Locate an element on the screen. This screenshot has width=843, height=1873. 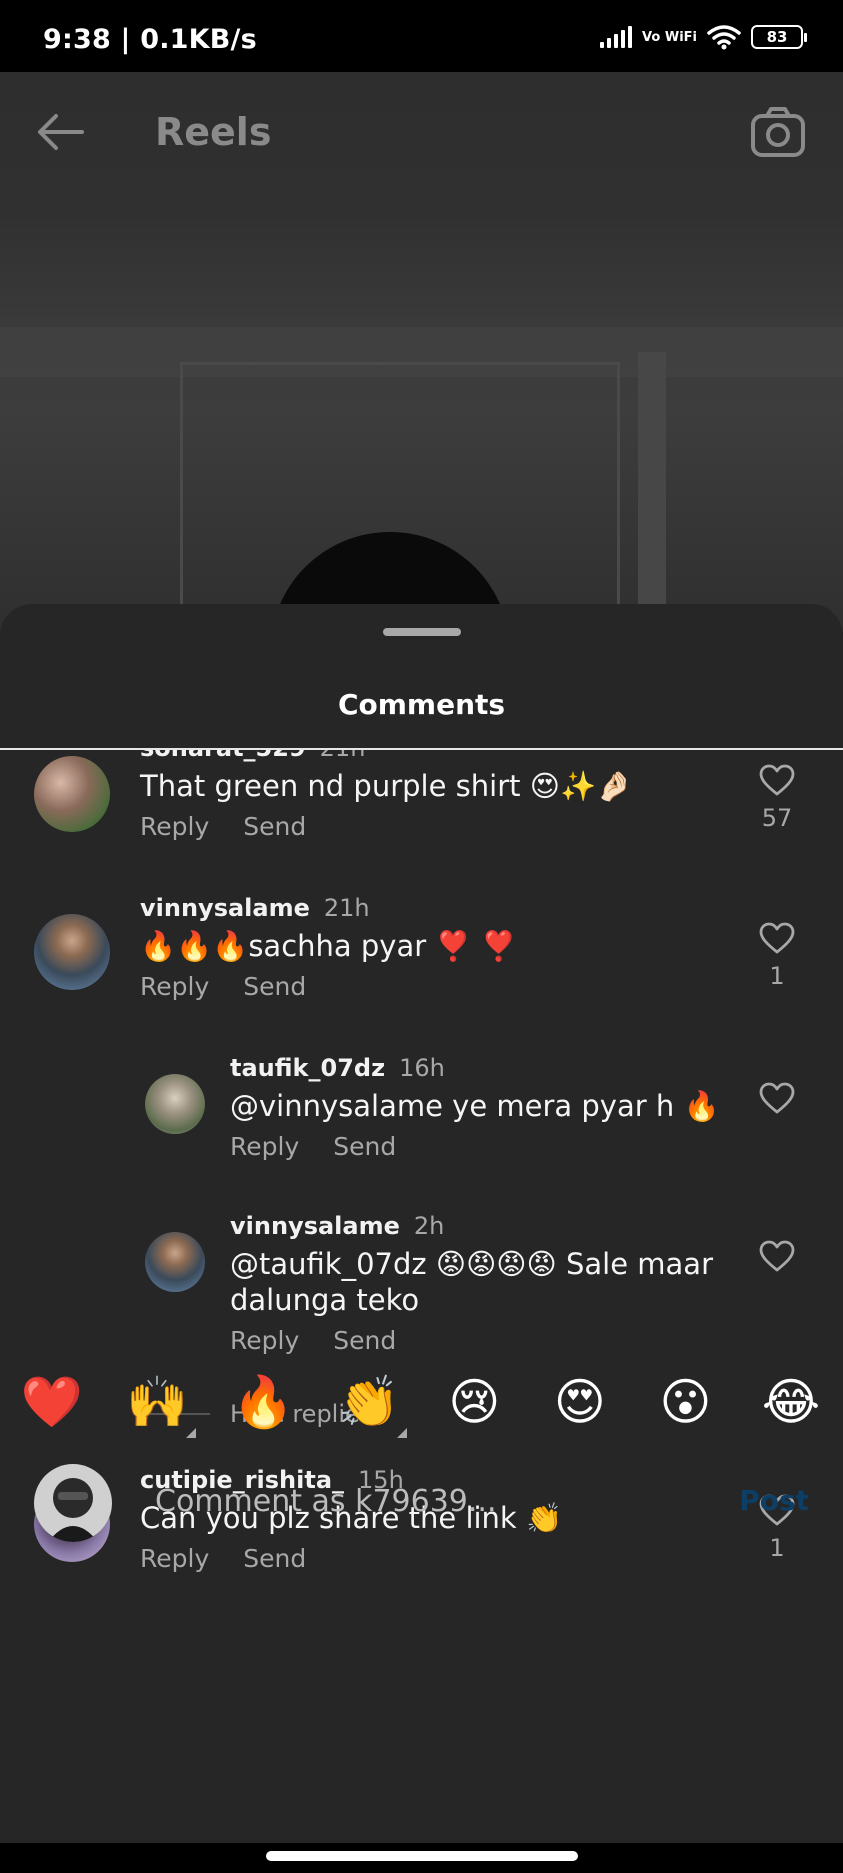
status-icons: Vo WiFi 83 is located at coordinates (703, 37).